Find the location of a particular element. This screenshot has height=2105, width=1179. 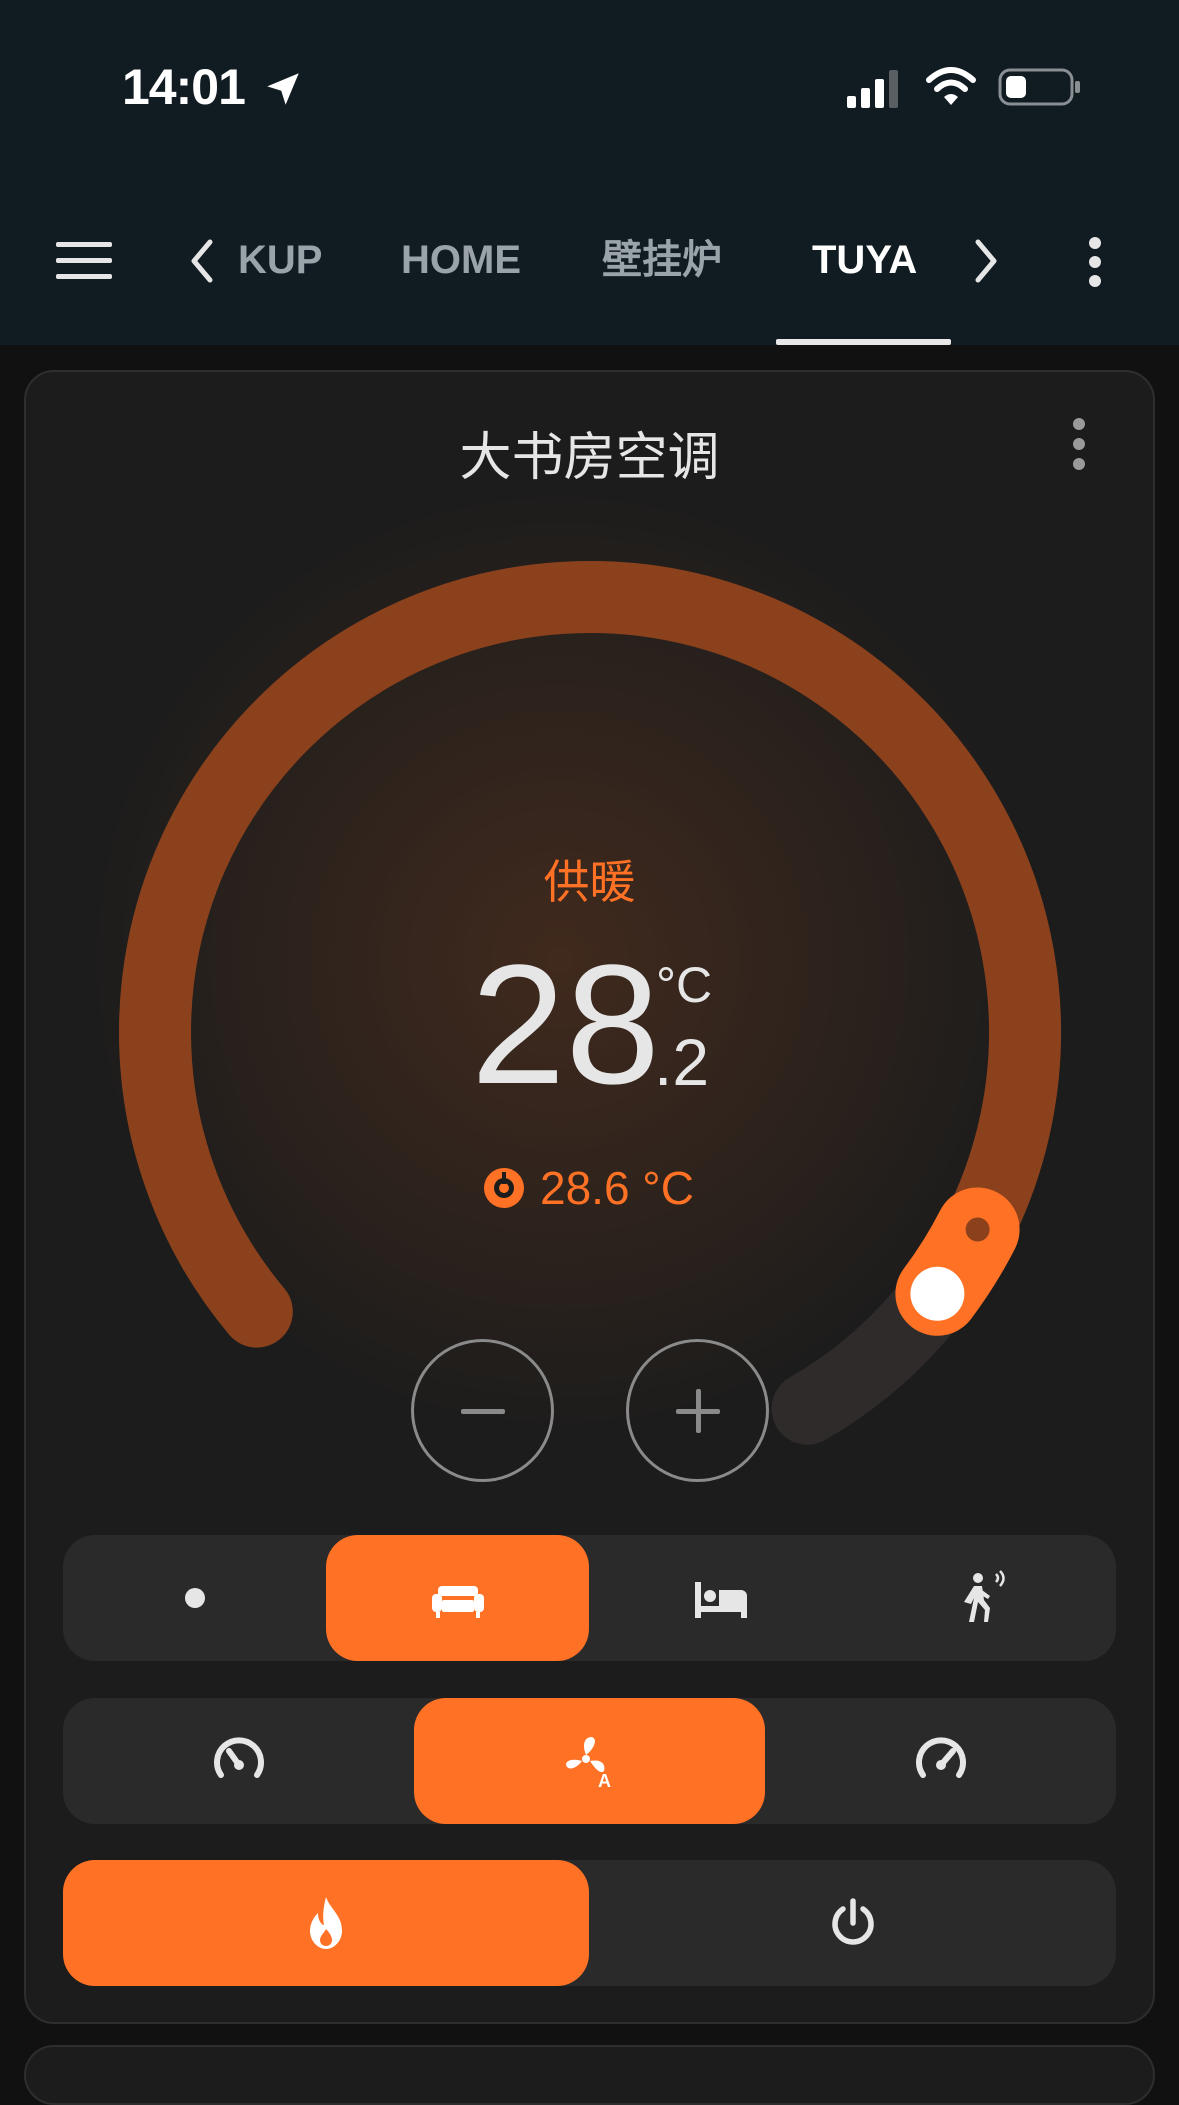

preset-mode-selector is located at coordinates (589, 1598).